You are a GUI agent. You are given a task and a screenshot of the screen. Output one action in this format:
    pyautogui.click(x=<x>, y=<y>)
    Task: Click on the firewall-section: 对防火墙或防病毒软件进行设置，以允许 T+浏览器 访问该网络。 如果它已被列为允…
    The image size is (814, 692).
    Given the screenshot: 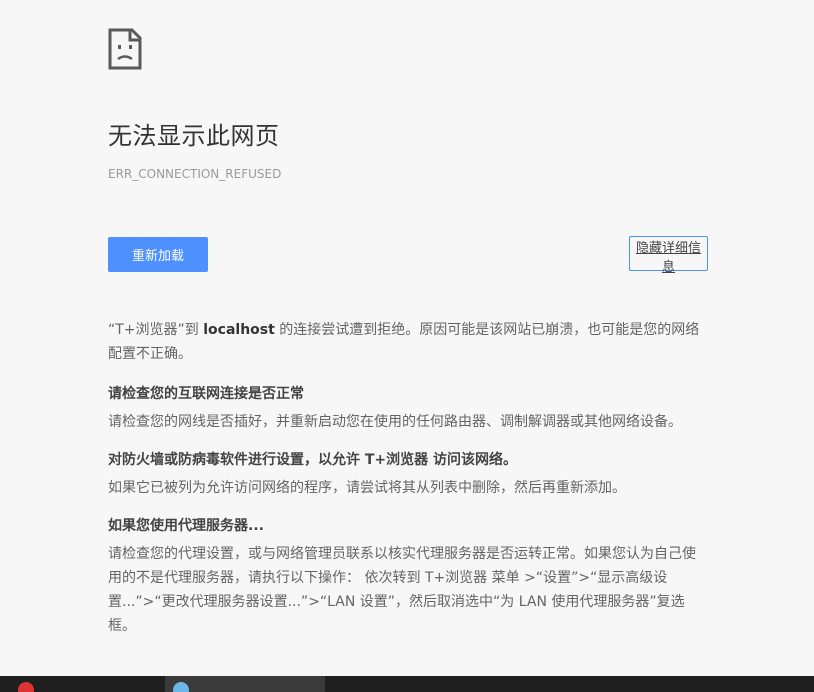 What is the action you would take?
    pyautogui.click(x=408, y=474)
    